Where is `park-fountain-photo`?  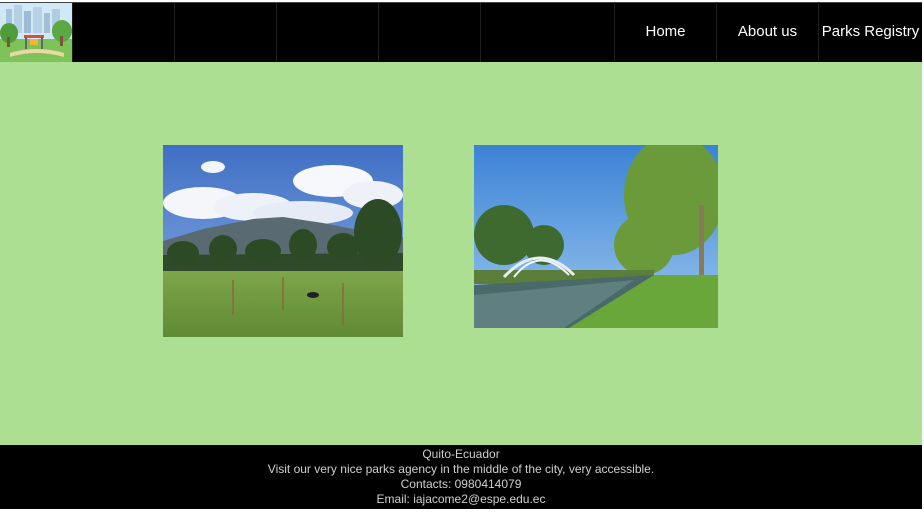
park-fountain-photo is located at coordinates (596, 236).